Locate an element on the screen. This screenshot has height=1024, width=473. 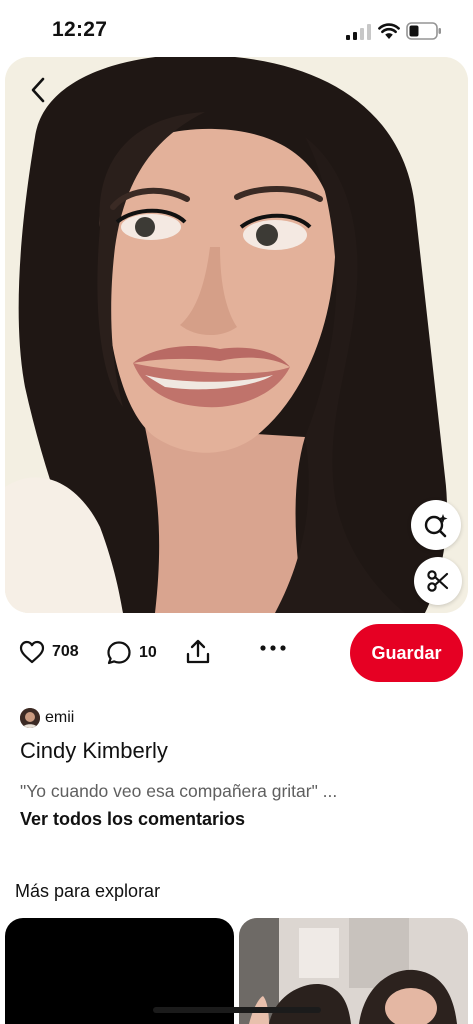
status-bar: 12:27 is located at coordinates (236, 28).